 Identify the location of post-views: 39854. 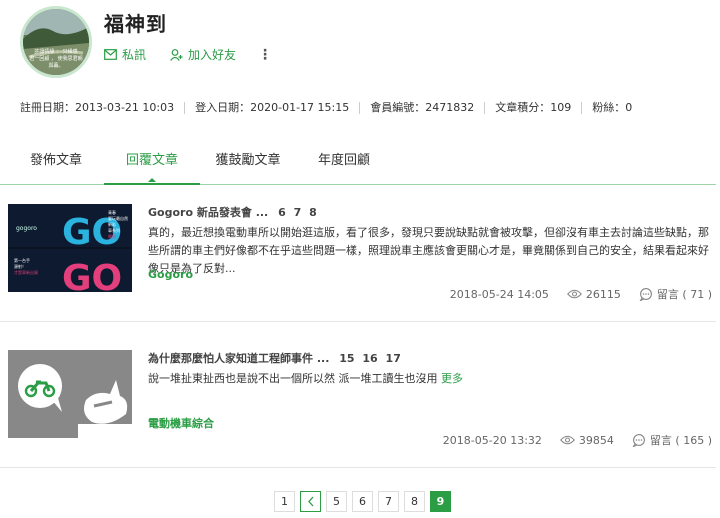
(586, 440).